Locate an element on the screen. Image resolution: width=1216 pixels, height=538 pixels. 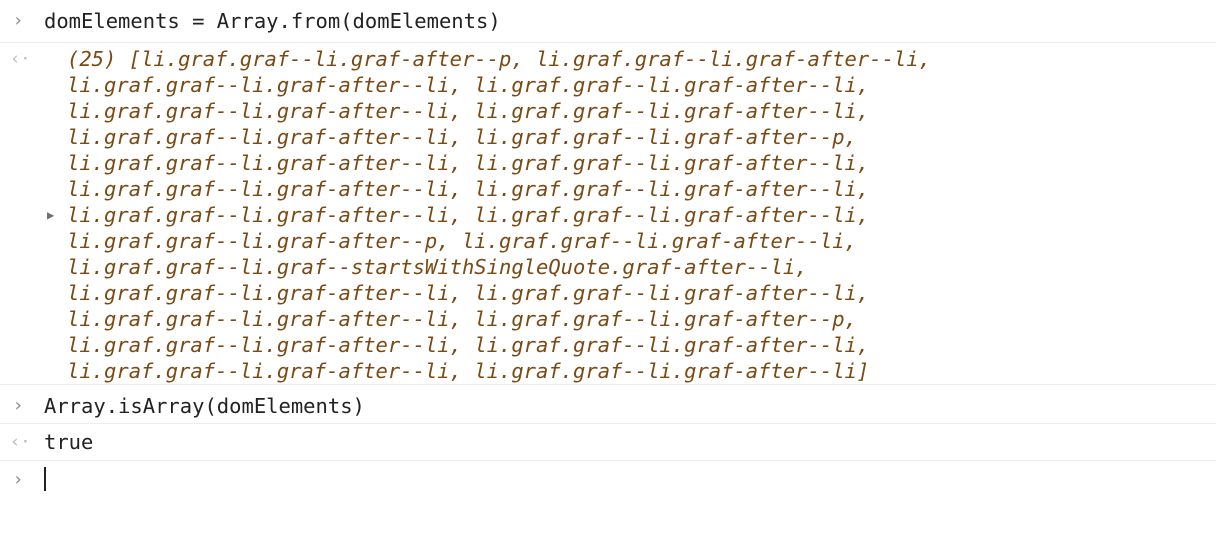
console-input-row: › domElements = Array.from(domElements) is located at coordinates (608, 21).